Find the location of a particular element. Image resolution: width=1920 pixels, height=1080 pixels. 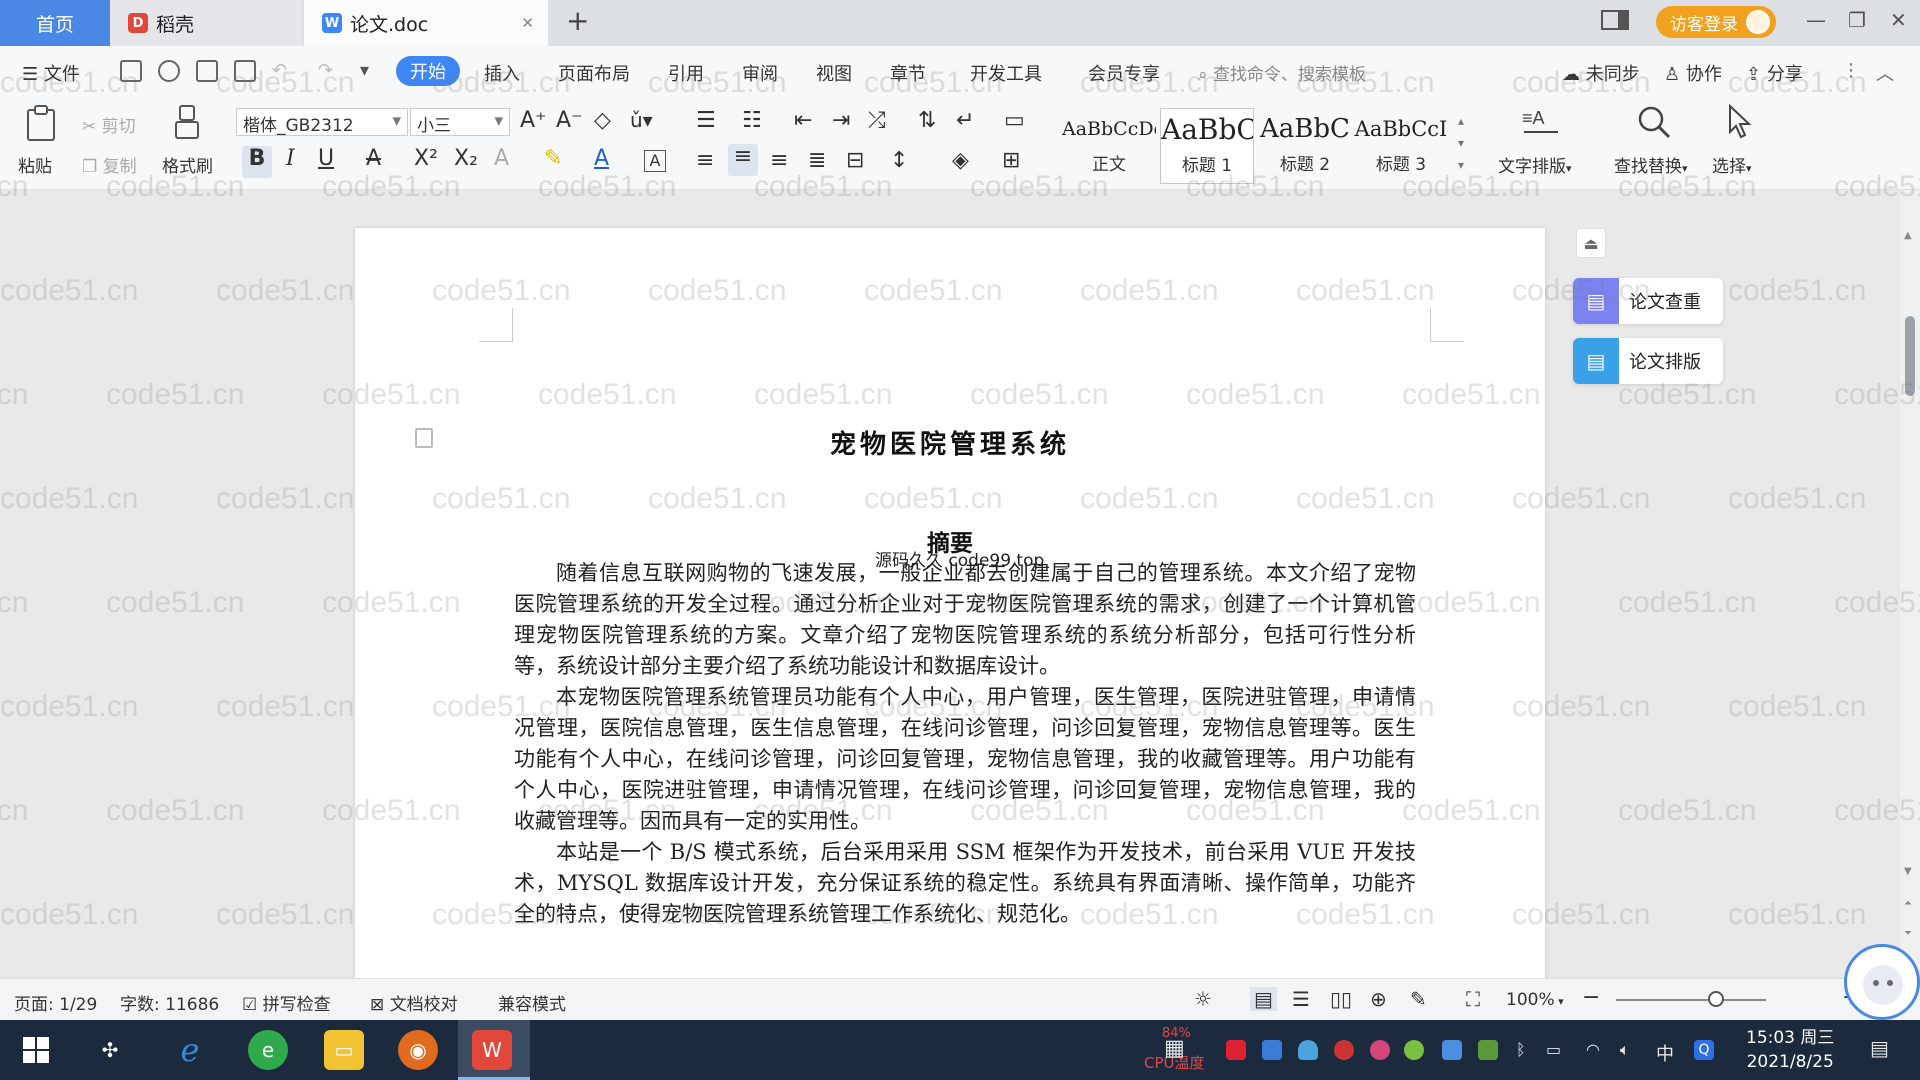

print-icon is located at coordinates (207, 71).